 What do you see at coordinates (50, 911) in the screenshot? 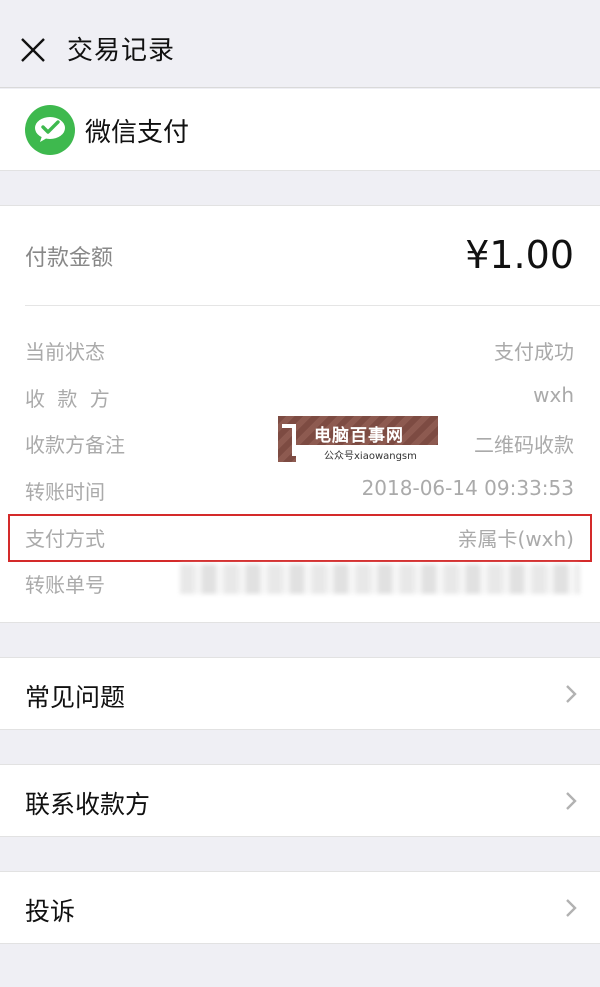
I see `menu-item-label: 投诉` at bounding box center [50, 911].